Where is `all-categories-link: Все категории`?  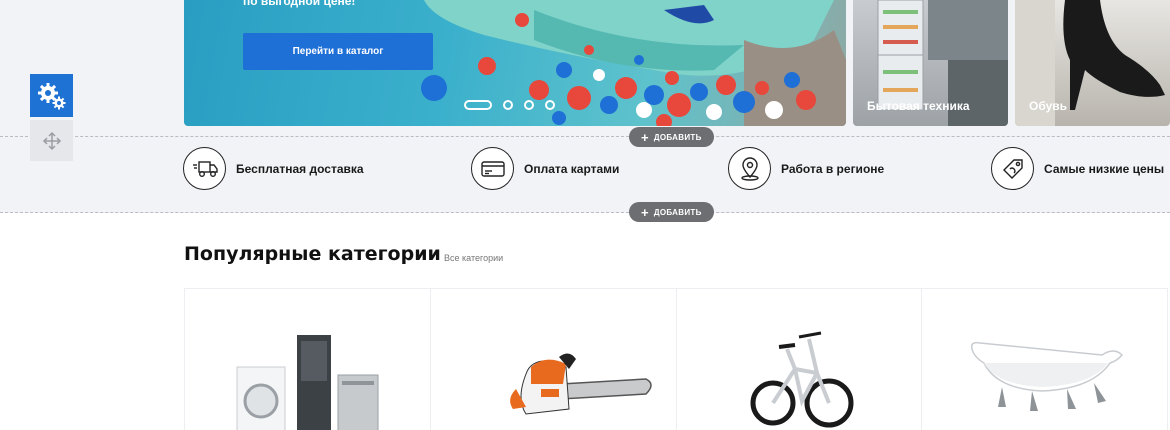 all-categories-link: Все категории is located at coordinates (473, 258).